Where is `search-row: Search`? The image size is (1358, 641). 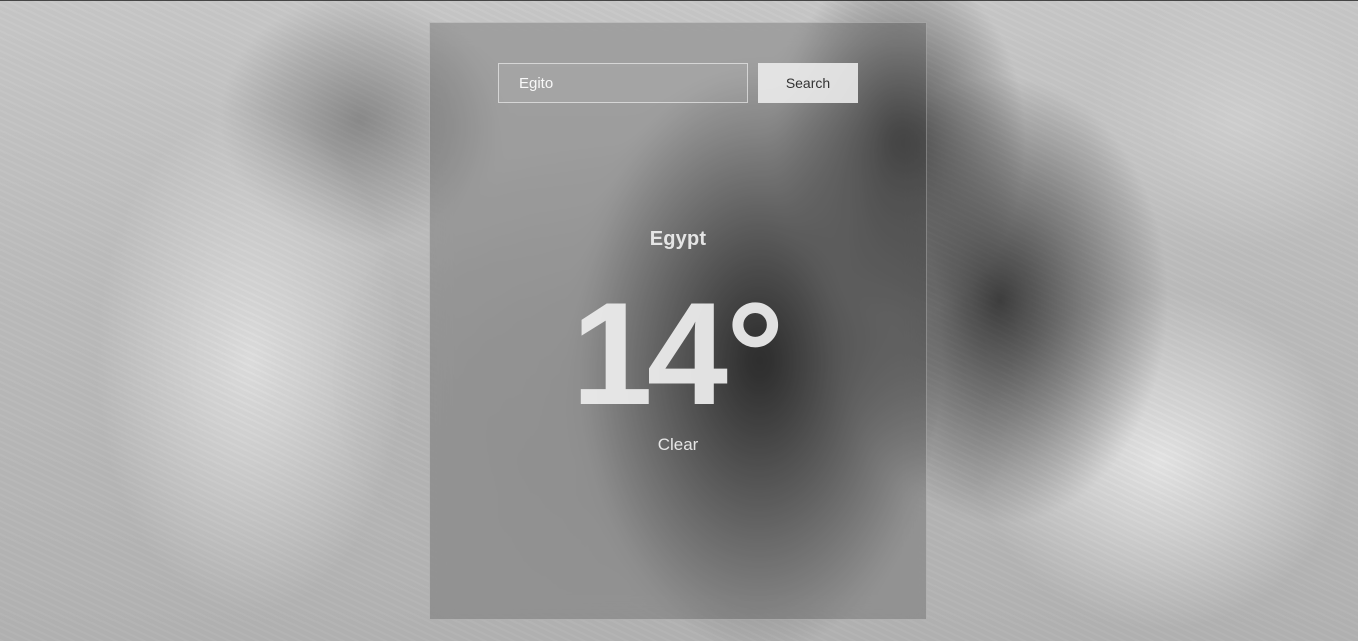
search-row: Search is located at coordinates (679, 83).